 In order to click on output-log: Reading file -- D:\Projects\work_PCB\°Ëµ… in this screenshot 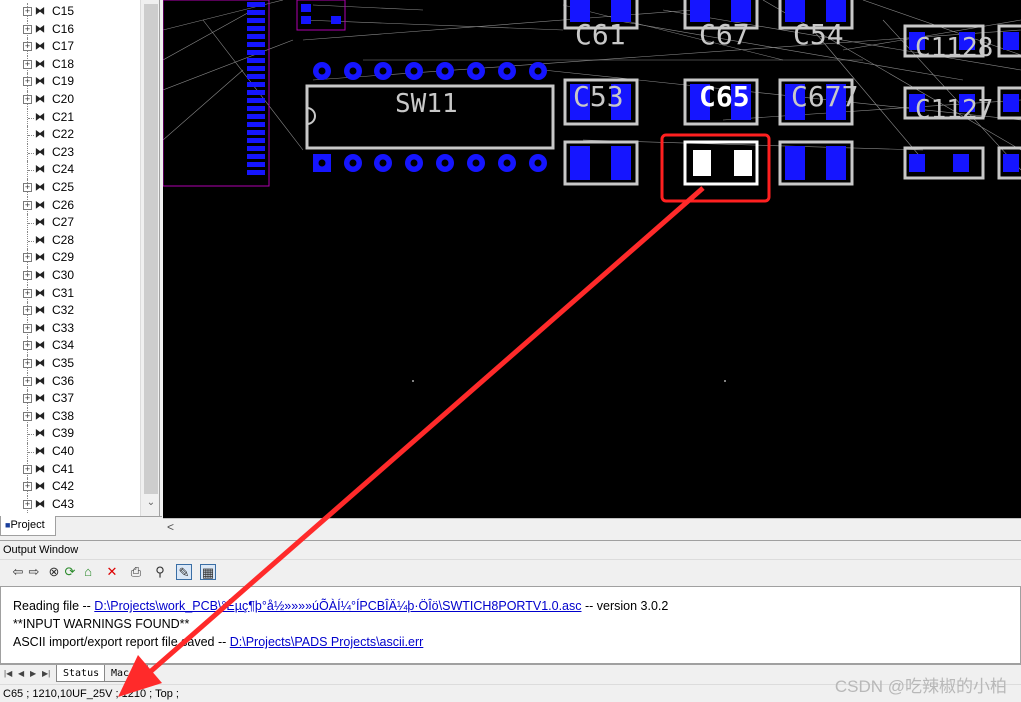, I will do `click(510, 625)`.